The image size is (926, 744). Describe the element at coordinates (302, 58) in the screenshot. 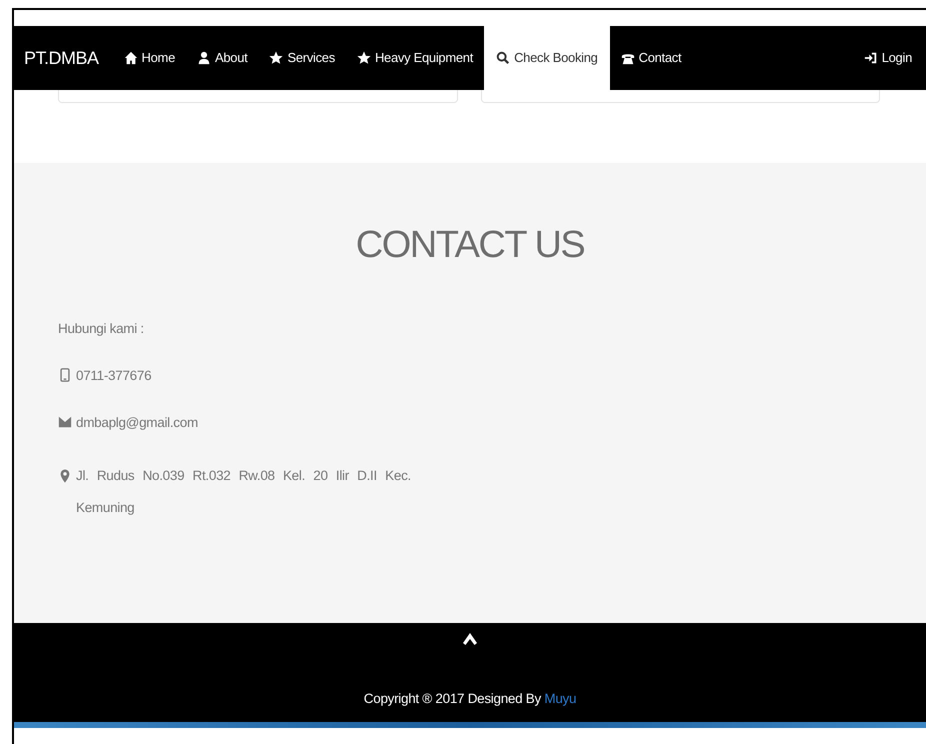

I see `nav-link: Services` at that location.